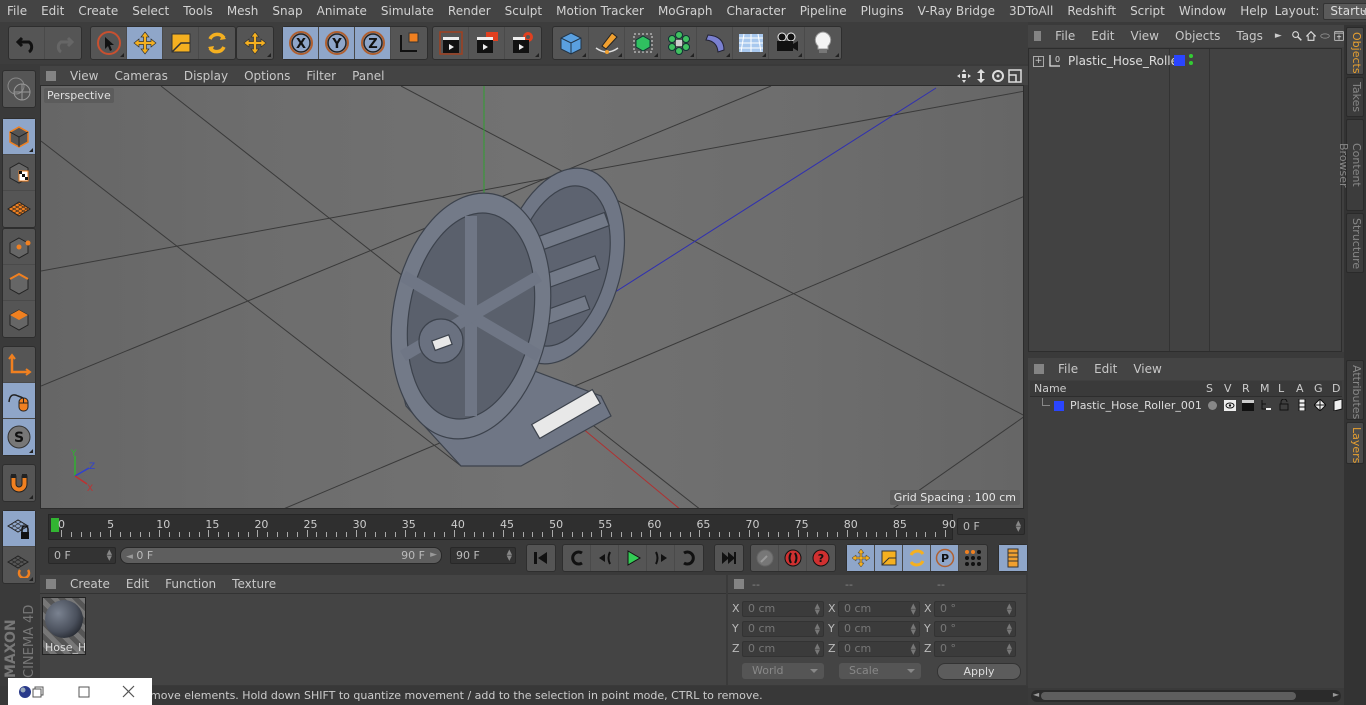  I want to click on tab-structure: Structure, so click(1355, 243).